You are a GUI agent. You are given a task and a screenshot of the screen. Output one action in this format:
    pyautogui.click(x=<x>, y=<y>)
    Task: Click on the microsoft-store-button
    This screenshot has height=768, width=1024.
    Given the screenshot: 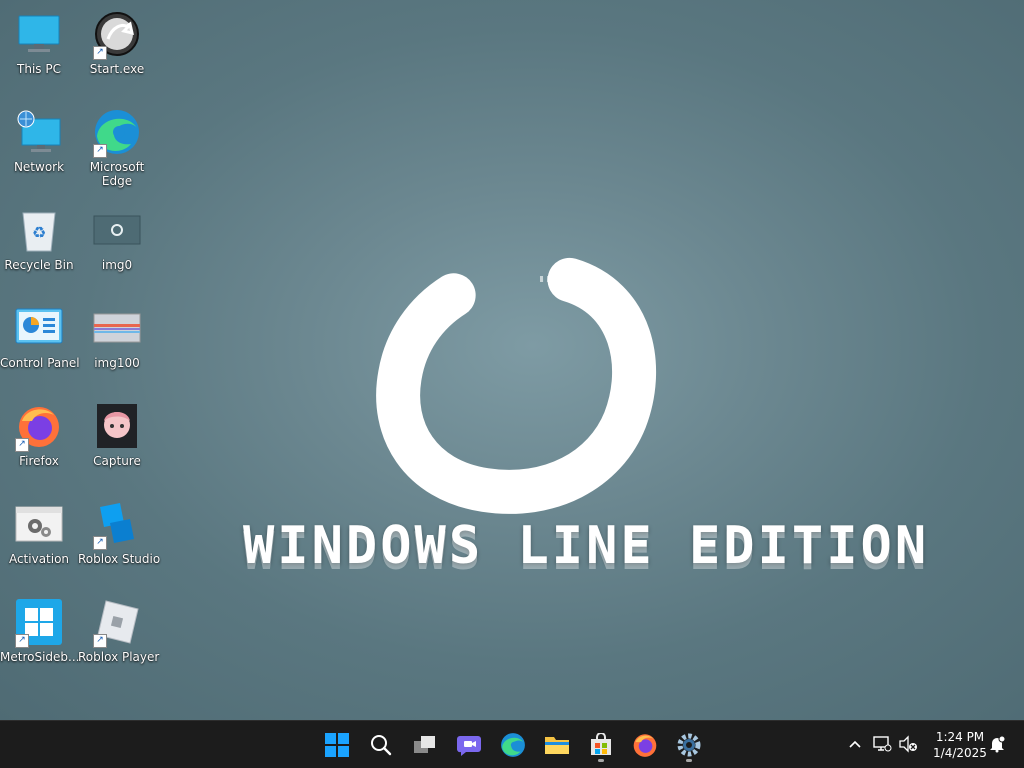 What is the action you would take?
    pyautogui.click(x=601, y=745)
    